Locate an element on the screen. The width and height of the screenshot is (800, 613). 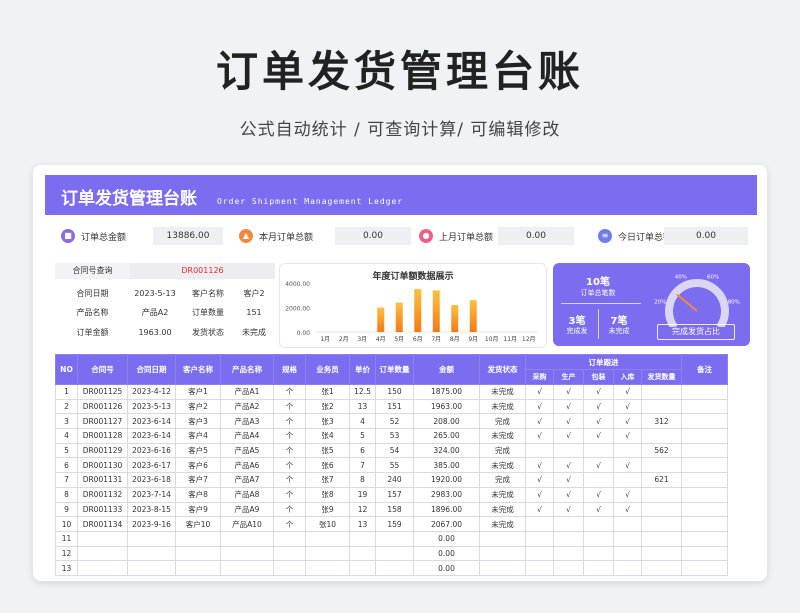
table-cell: 张4 is located at coordinates (327, 436).